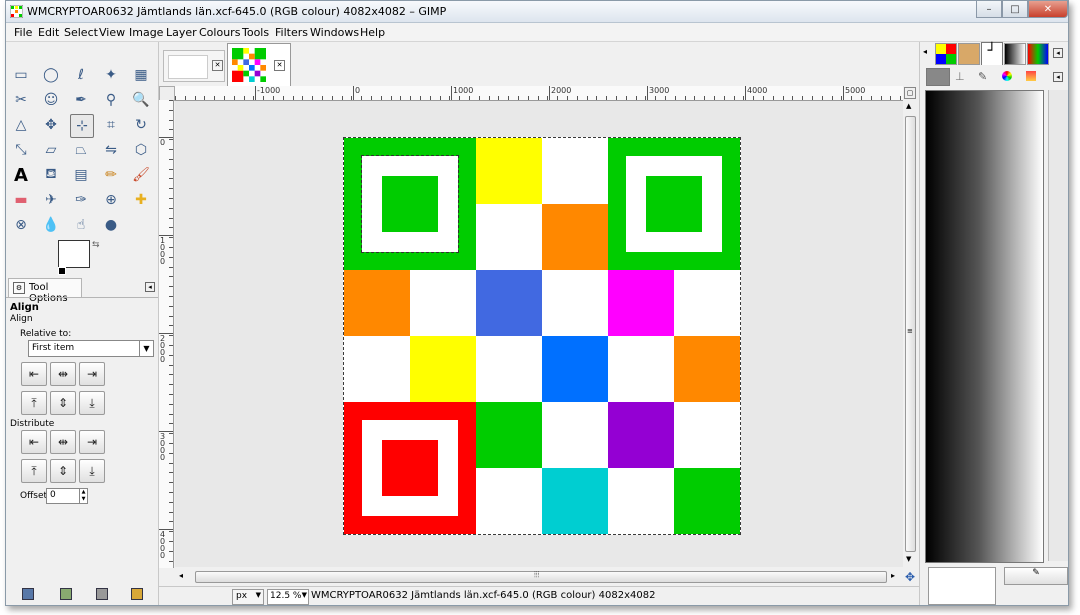 The width and height of the screenshot is (1080, 615). What do you see at coordinates (81, 225) in the screenshot?
I see `smudge-icon: ☝` at bounding box center [81, 225].